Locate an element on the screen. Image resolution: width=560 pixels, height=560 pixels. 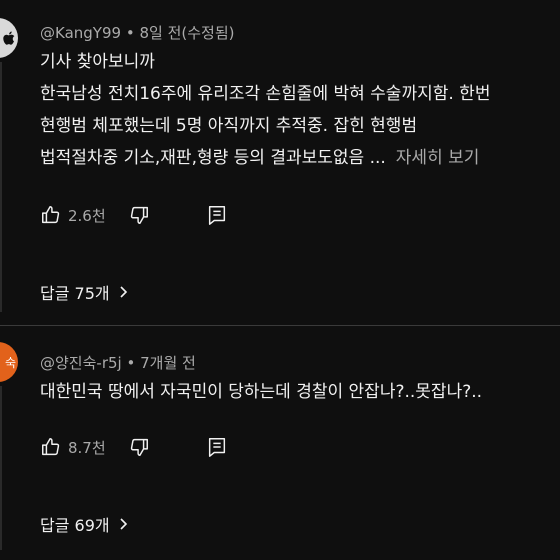
comment-time: 8일 전(수정됨) is located at coordinates (186, 33).